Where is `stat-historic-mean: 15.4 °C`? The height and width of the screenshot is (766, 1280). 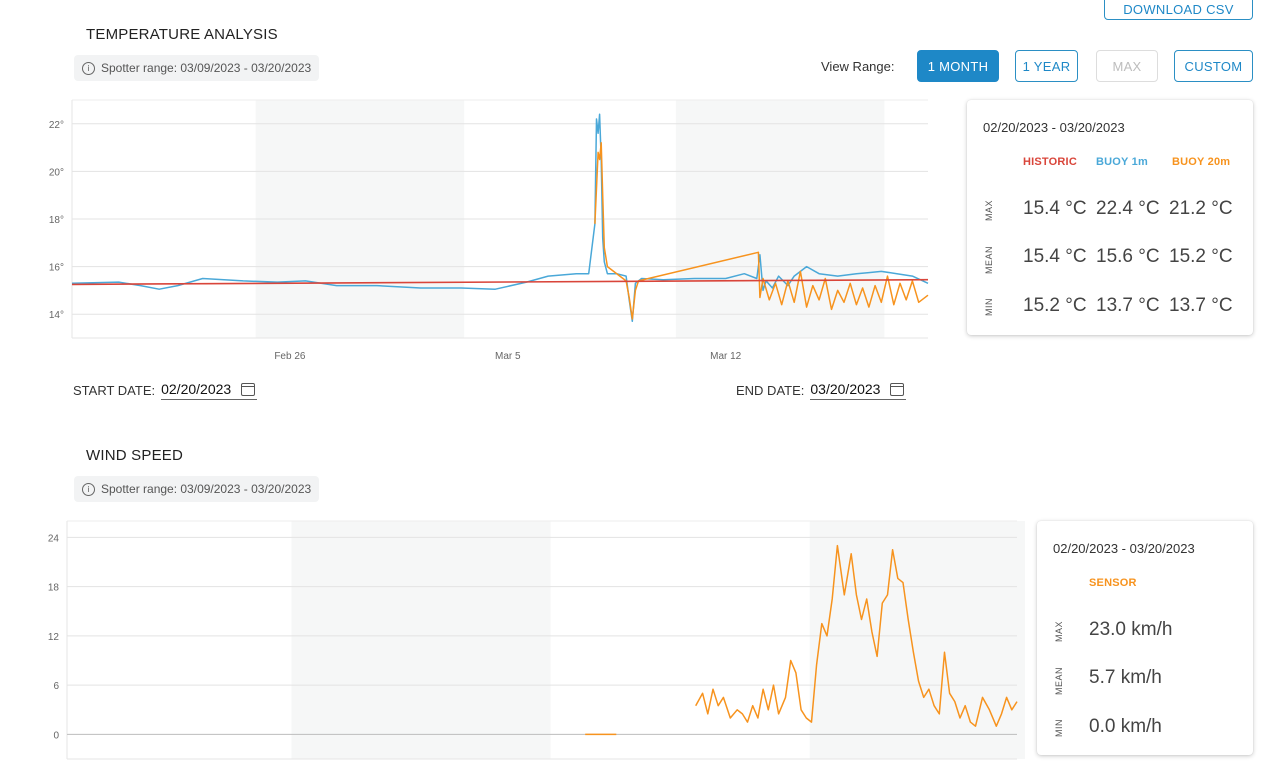
stat-historic-mean: 15.4 °C is located at coordinates (1055, 256).